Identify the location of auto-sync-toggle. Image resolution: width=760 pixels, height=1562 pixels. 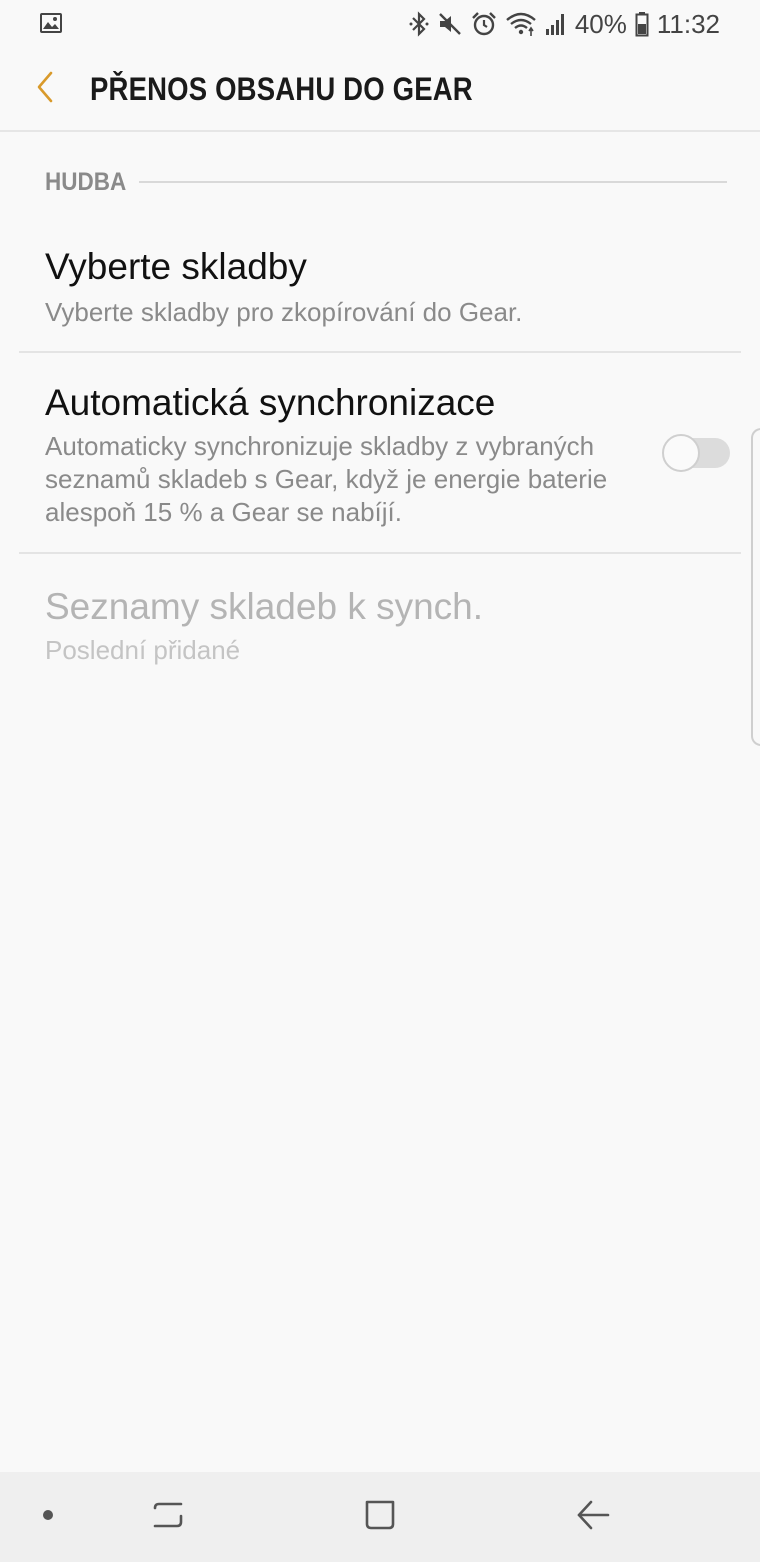
(696, 453).